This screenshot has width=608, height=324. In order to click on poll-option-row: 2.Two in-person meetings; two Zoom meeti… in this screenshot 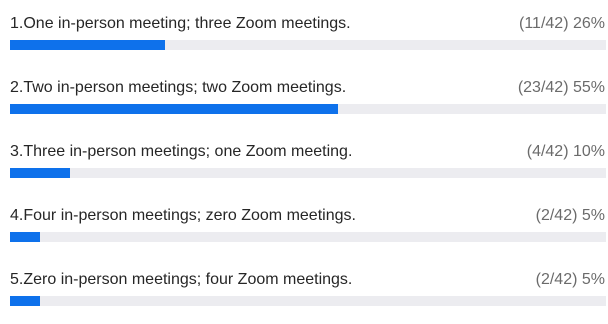, I will do `click(308, 88)`.